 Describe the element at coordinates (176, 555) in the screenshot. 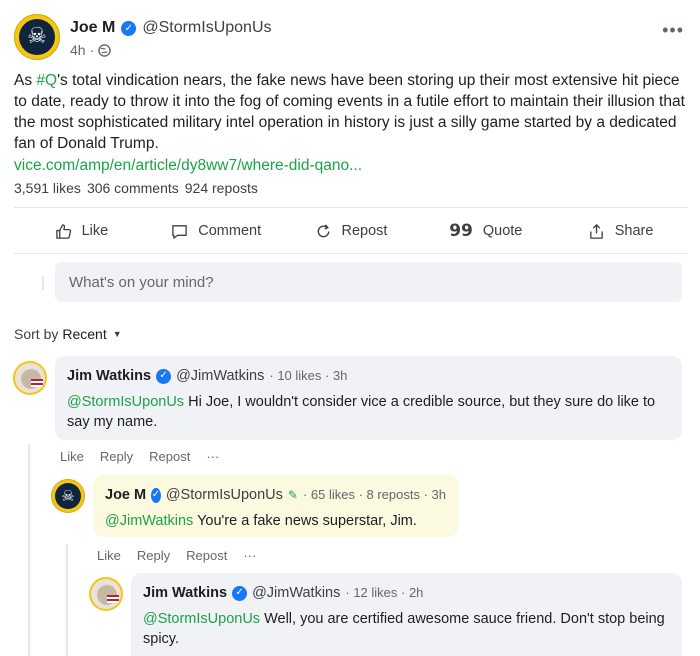

I see `reply-actions: Like Reply Repost ···` at that location.